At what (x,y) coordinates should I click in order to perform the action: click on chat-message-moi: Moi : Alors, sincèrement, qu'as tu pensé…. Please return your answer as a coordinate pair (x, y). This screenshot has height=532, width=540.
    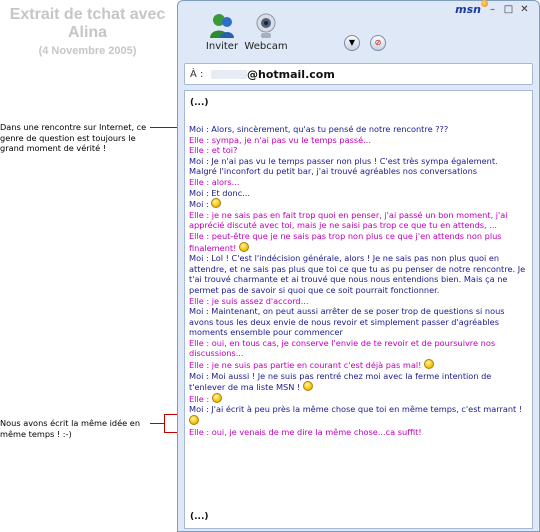
    Looking at the image, I should click on (358, 129).